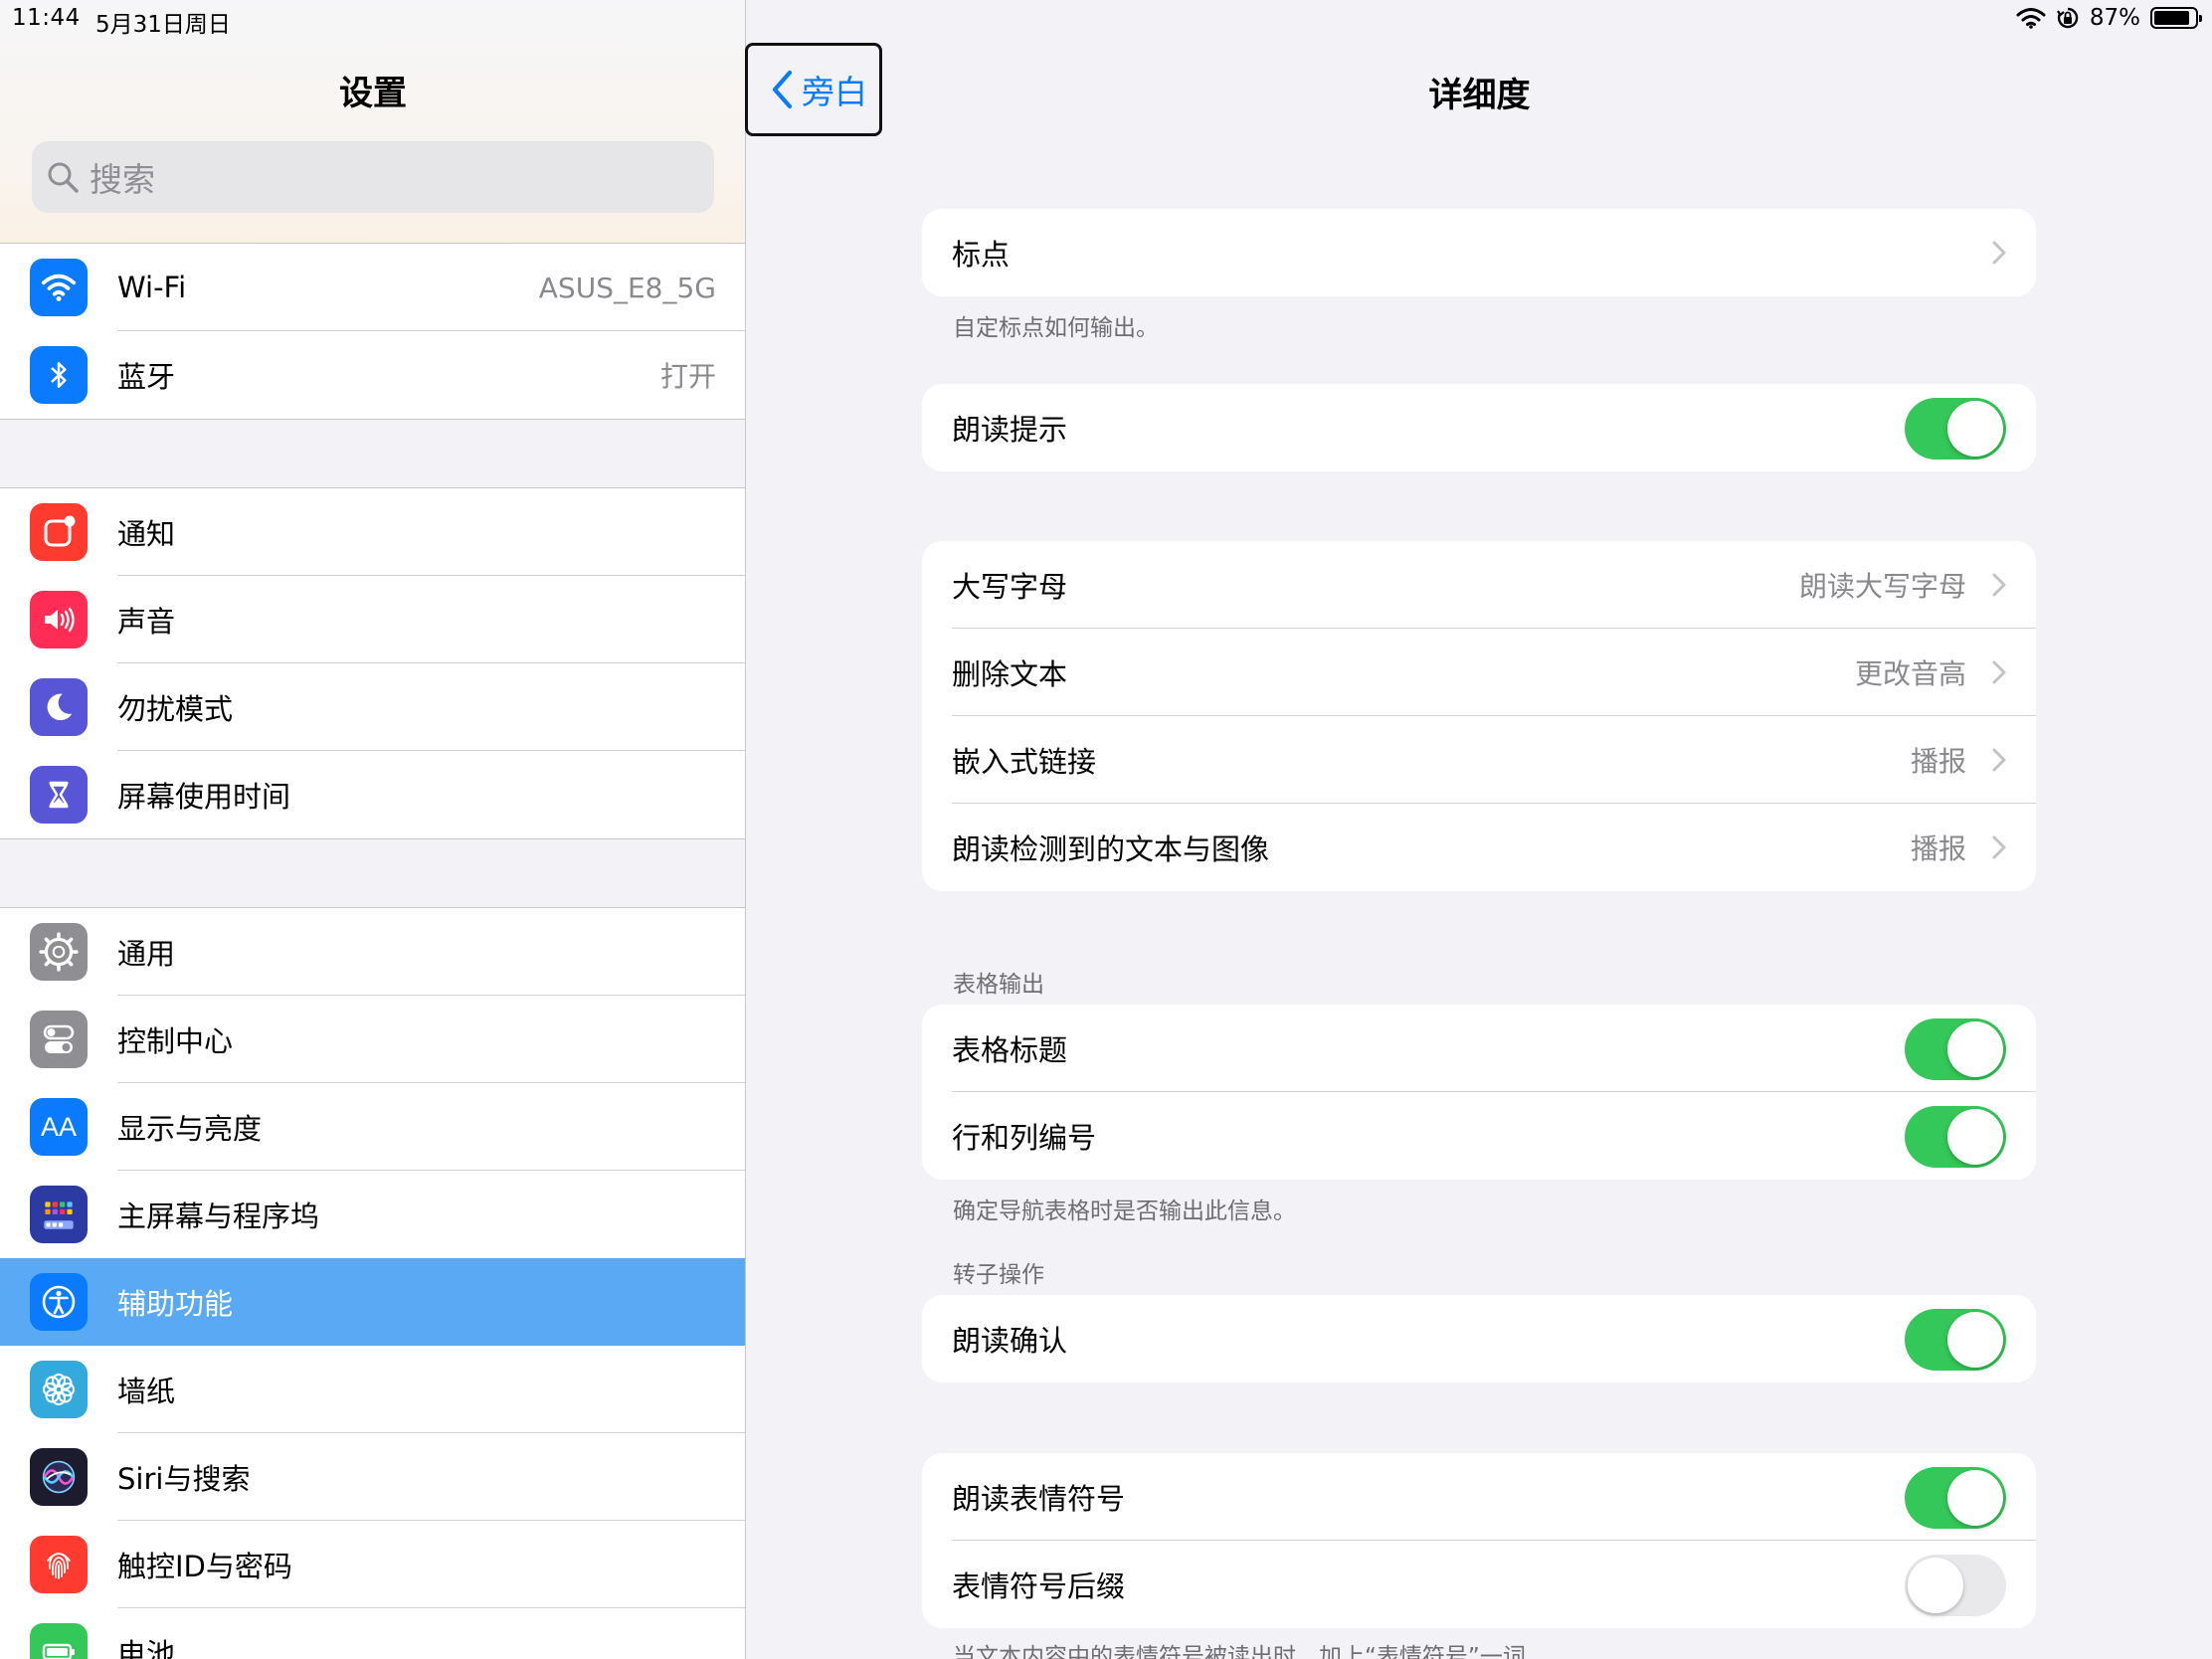  What do you see at coordinates (146, 1391) in the screenshot?
I see `sidebar-item-label: 墙纸` at bounding box center [146, 1391].